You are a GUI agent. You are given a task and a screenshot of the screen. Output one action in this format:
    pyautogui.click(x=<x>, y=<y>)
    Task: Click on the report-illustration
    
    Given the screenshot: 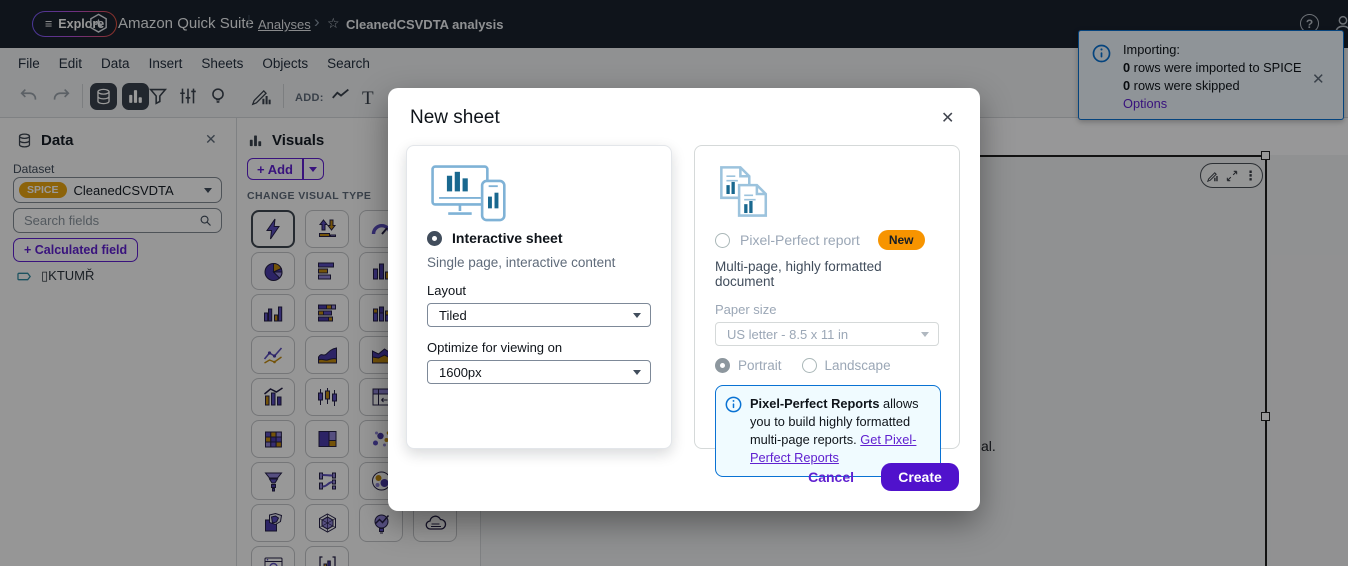 What is the action you would take?
    pyautogui.click(x=827, y=195)
    